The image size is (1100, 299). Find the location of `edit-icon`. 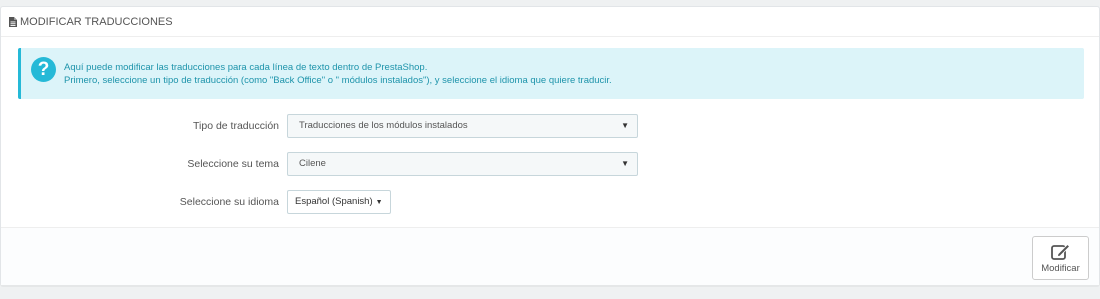

edit-icon is located at coordinates (1060, 251).